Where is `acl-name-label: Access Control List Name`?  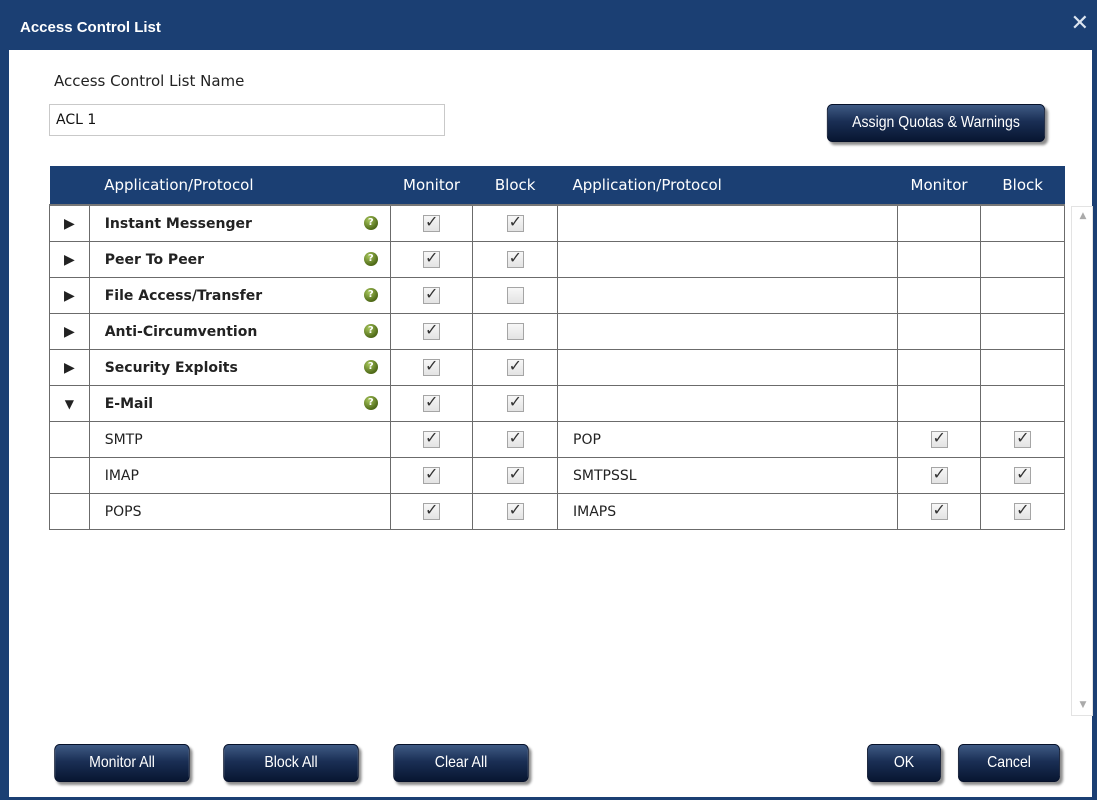 acl-name-label: Access Control List Name is located at coordinates (149, 81).